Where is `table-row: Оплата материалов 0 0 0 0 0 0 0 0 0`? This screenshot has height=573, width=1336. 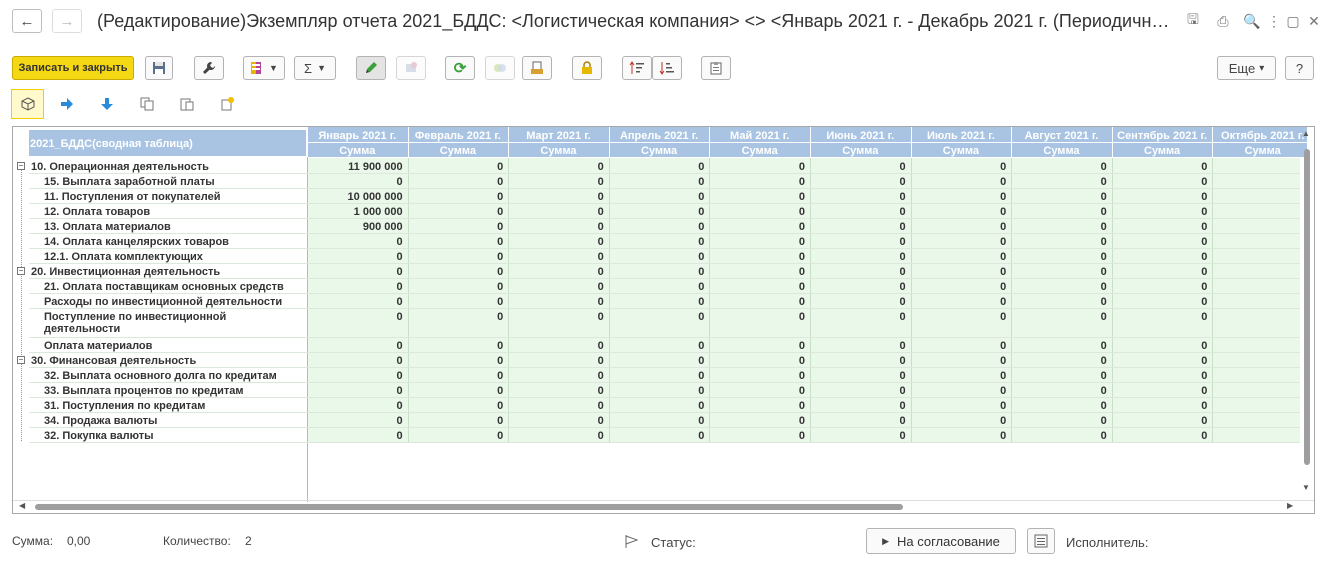
table-row: Оплата материалов 0 0 0 0 0 0 0 0 0 is located at coordinates (656, 345).